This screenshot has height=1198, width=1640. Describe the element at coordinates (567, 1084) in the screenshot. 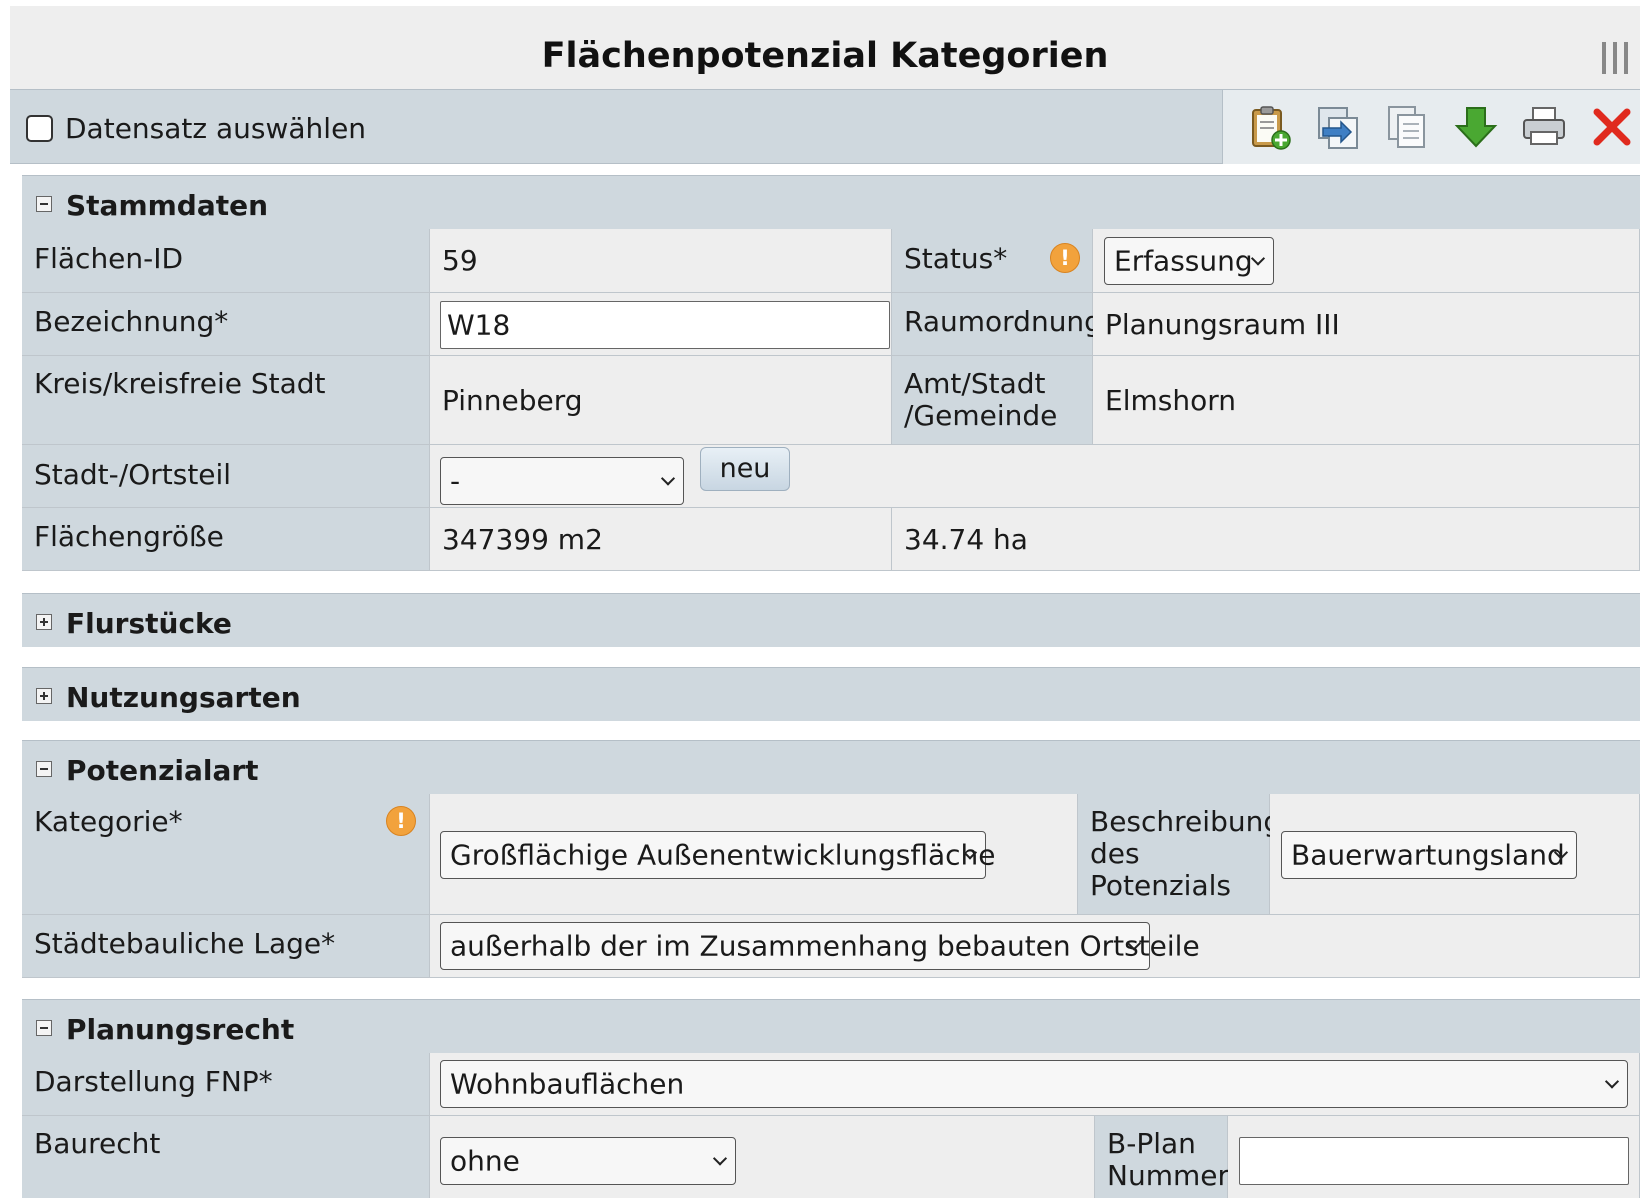

I see `fnp-select-value: Wohnbauflächen` at that location.